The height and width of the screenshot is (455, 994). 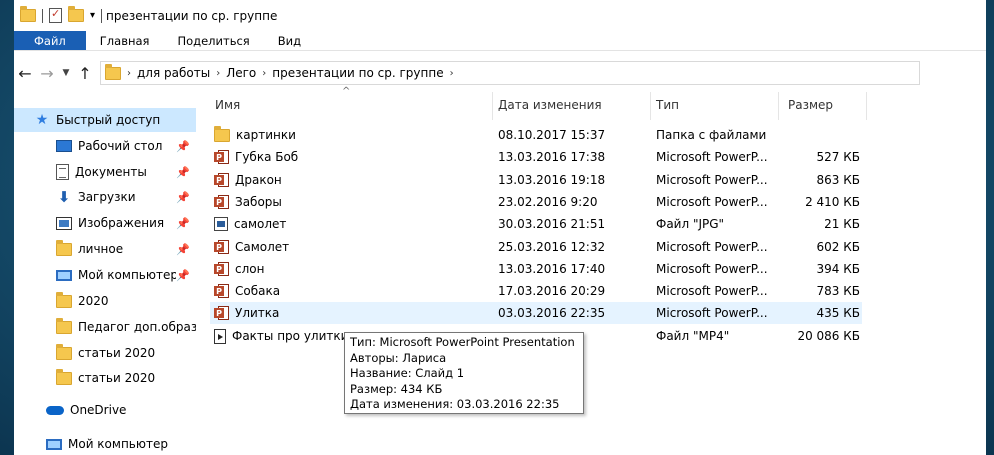 I want to click on sidebar-item-teacher: Педагог доп.образ, so click(x=105, y=327).